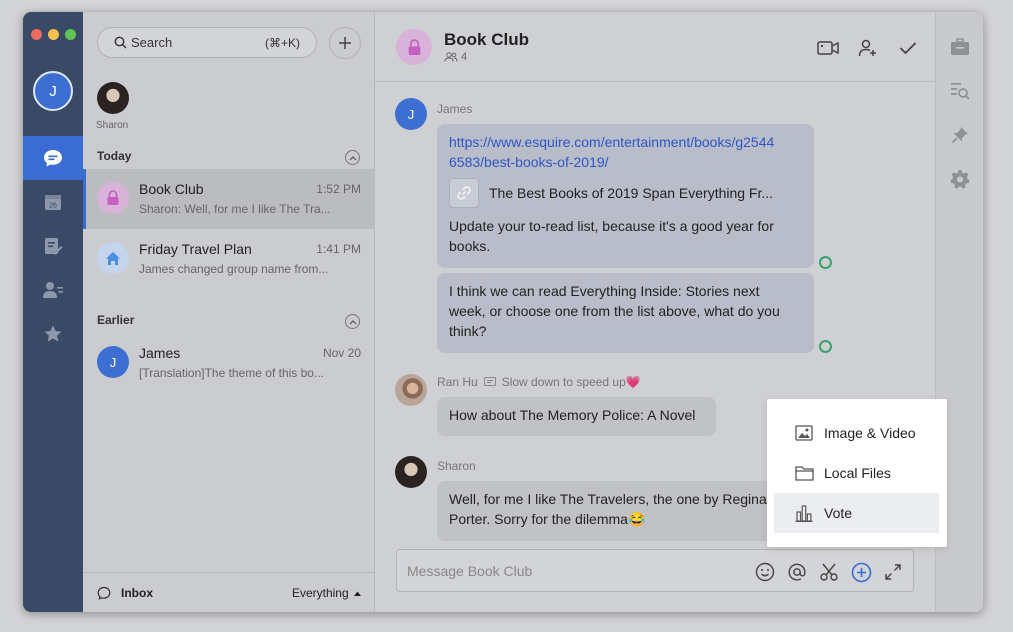 This screenshot has width=1013, height=632. What do you see at coordinates (114, 156) in the screenshot?
I see `section-today-title: Today` at bounding box center [114, 156].